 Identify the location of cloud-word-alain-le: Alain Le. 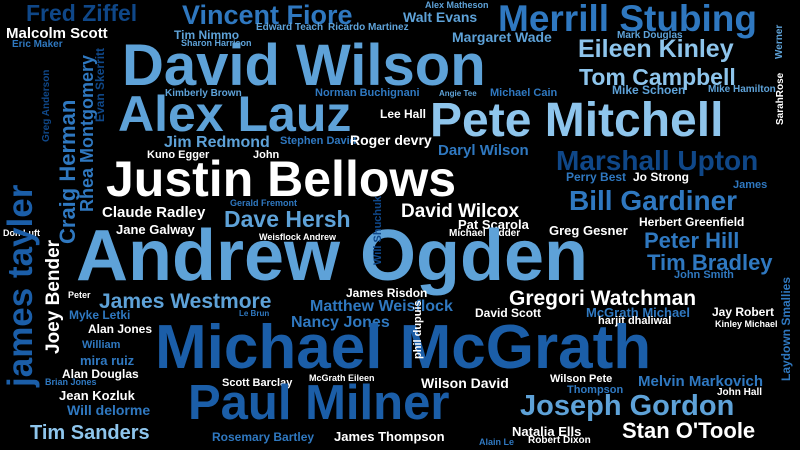
(497, 442).